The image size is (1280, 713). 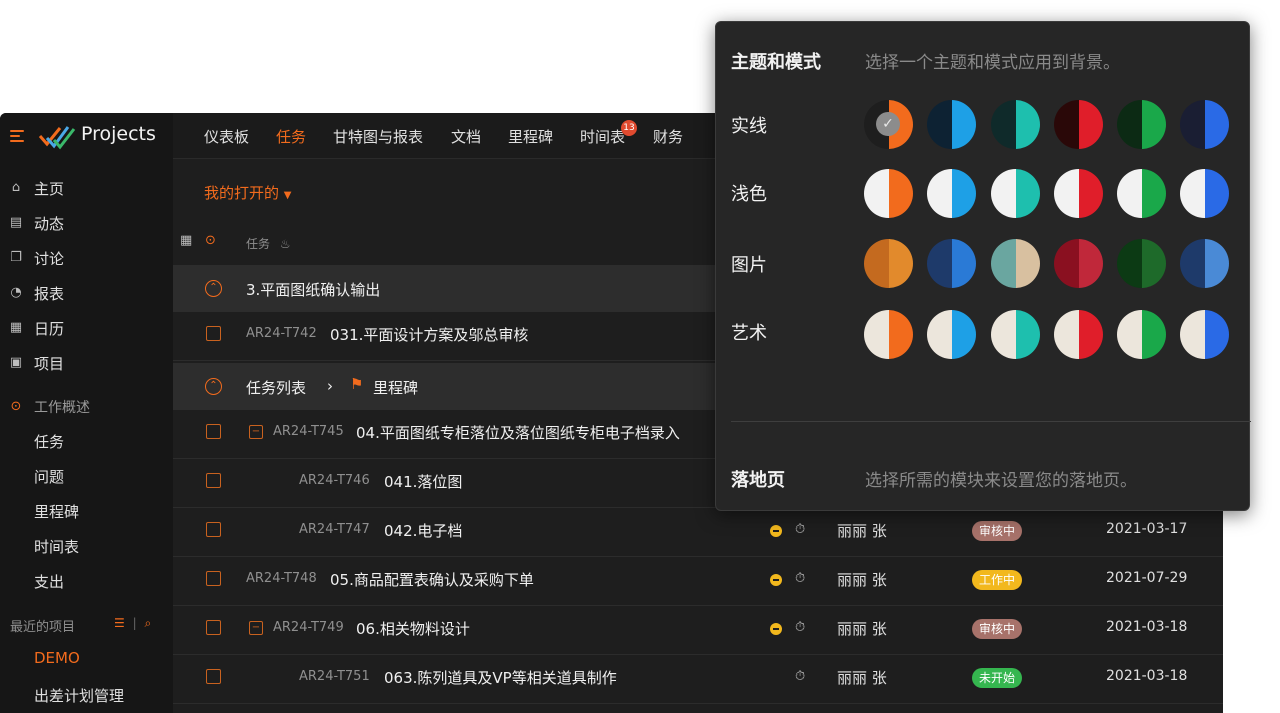 I want to click on landing-page-description: 选择所需的模块来设置您的落地页。, so click(x=1001, y=481).